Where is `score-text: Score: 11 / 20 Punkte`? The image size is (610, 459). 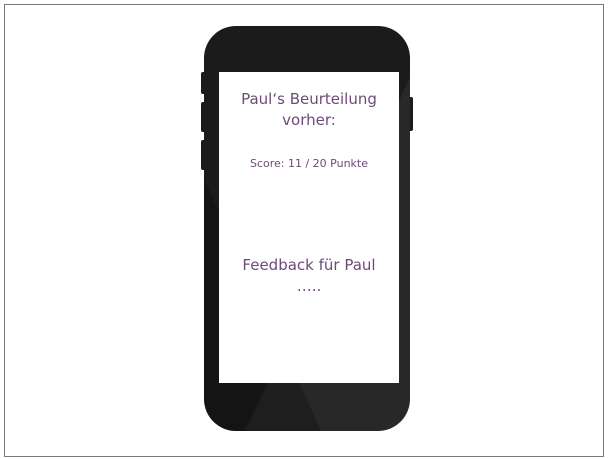 score-text: Score: 11 / 20 Punkte is located at coordinates (309, 163).